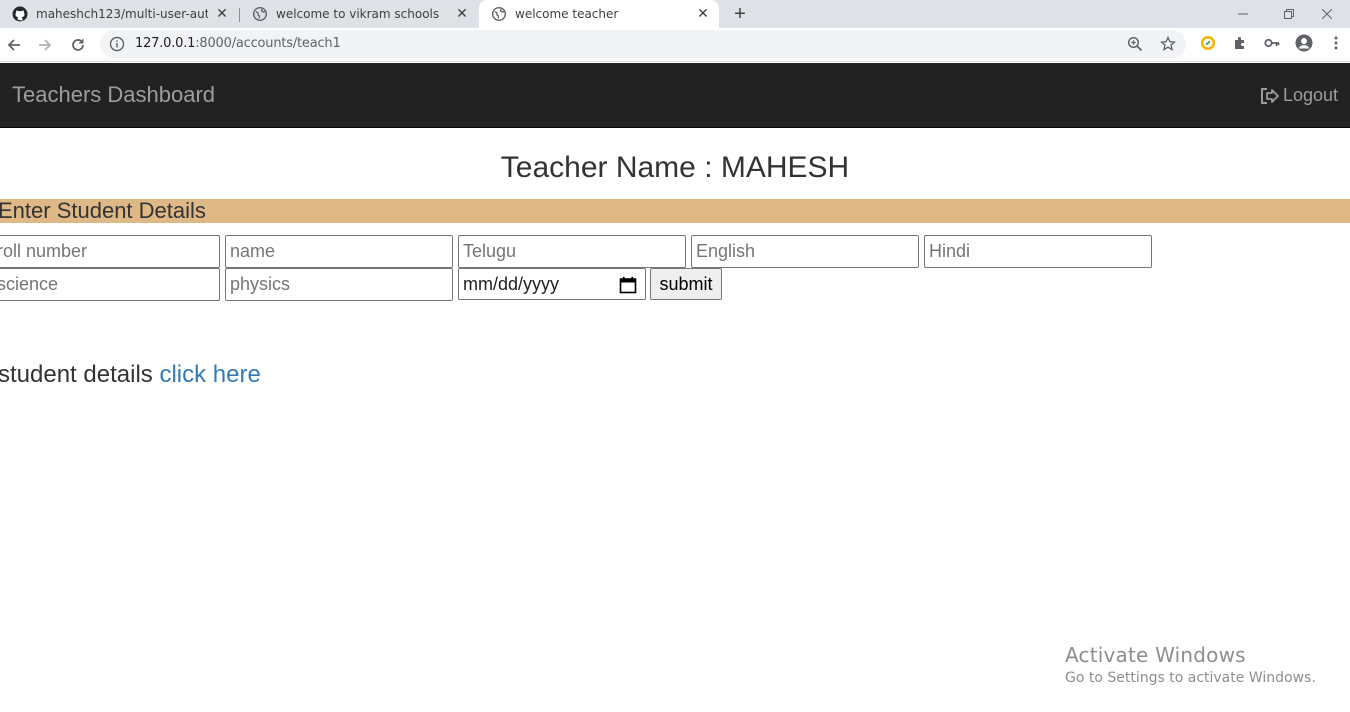 Image resolution: width=1350 pixels, height=712 pixels. What do you see at coordinates (45, 45) in the screenshot?
I see `forward-icon` at bounding box center [45, 45].